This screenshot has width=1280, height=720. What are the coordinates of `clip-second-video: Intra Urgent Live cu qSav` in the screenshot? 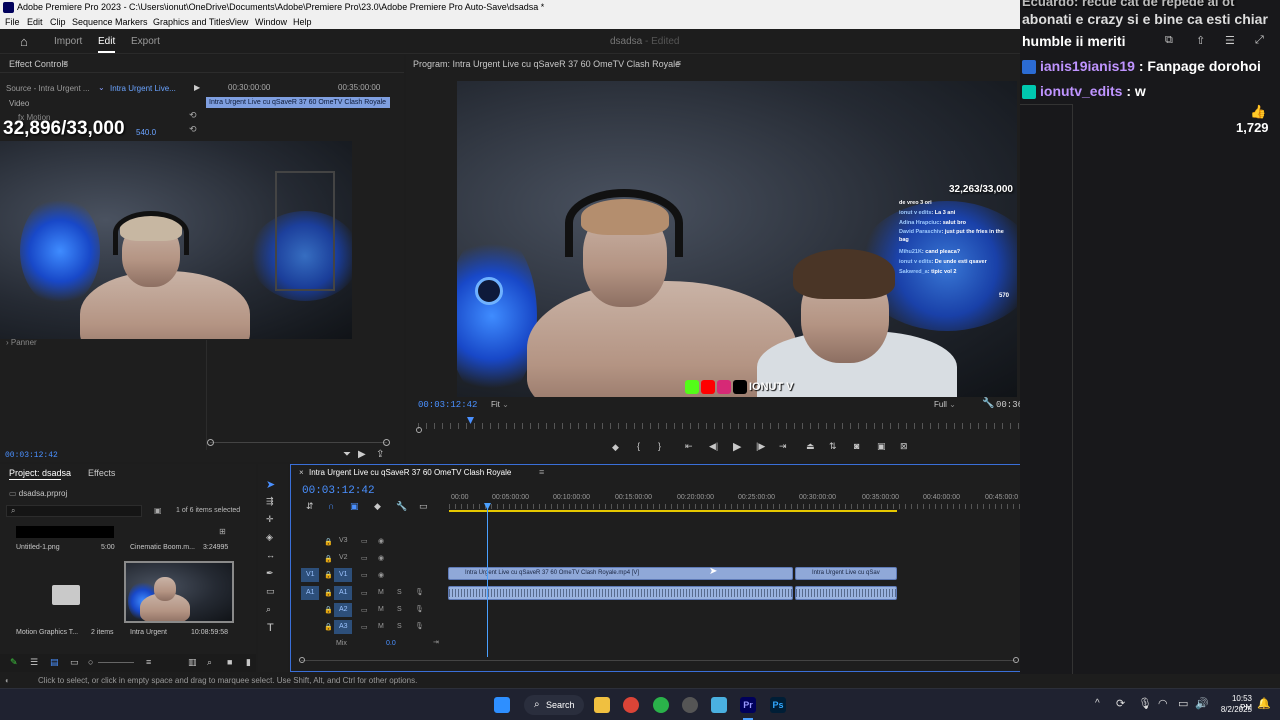 It's located at (846, 573).